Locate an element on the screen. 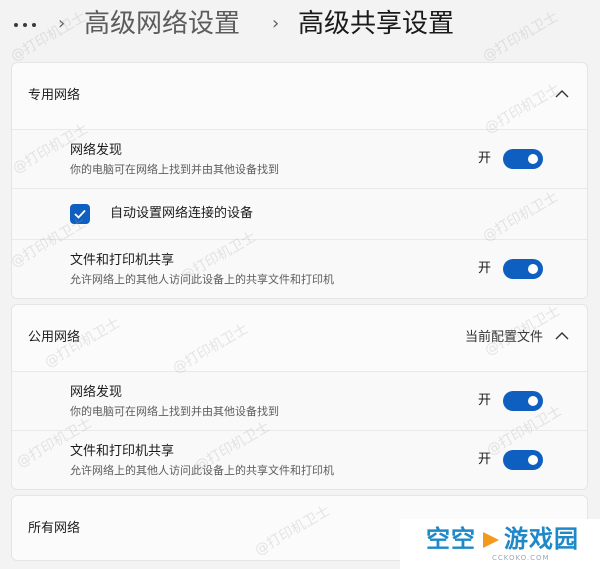 The image size is (600, 569). breadcrumb-advanced-network-settings: 高级网络设置 is located at coordinates (162, 24).